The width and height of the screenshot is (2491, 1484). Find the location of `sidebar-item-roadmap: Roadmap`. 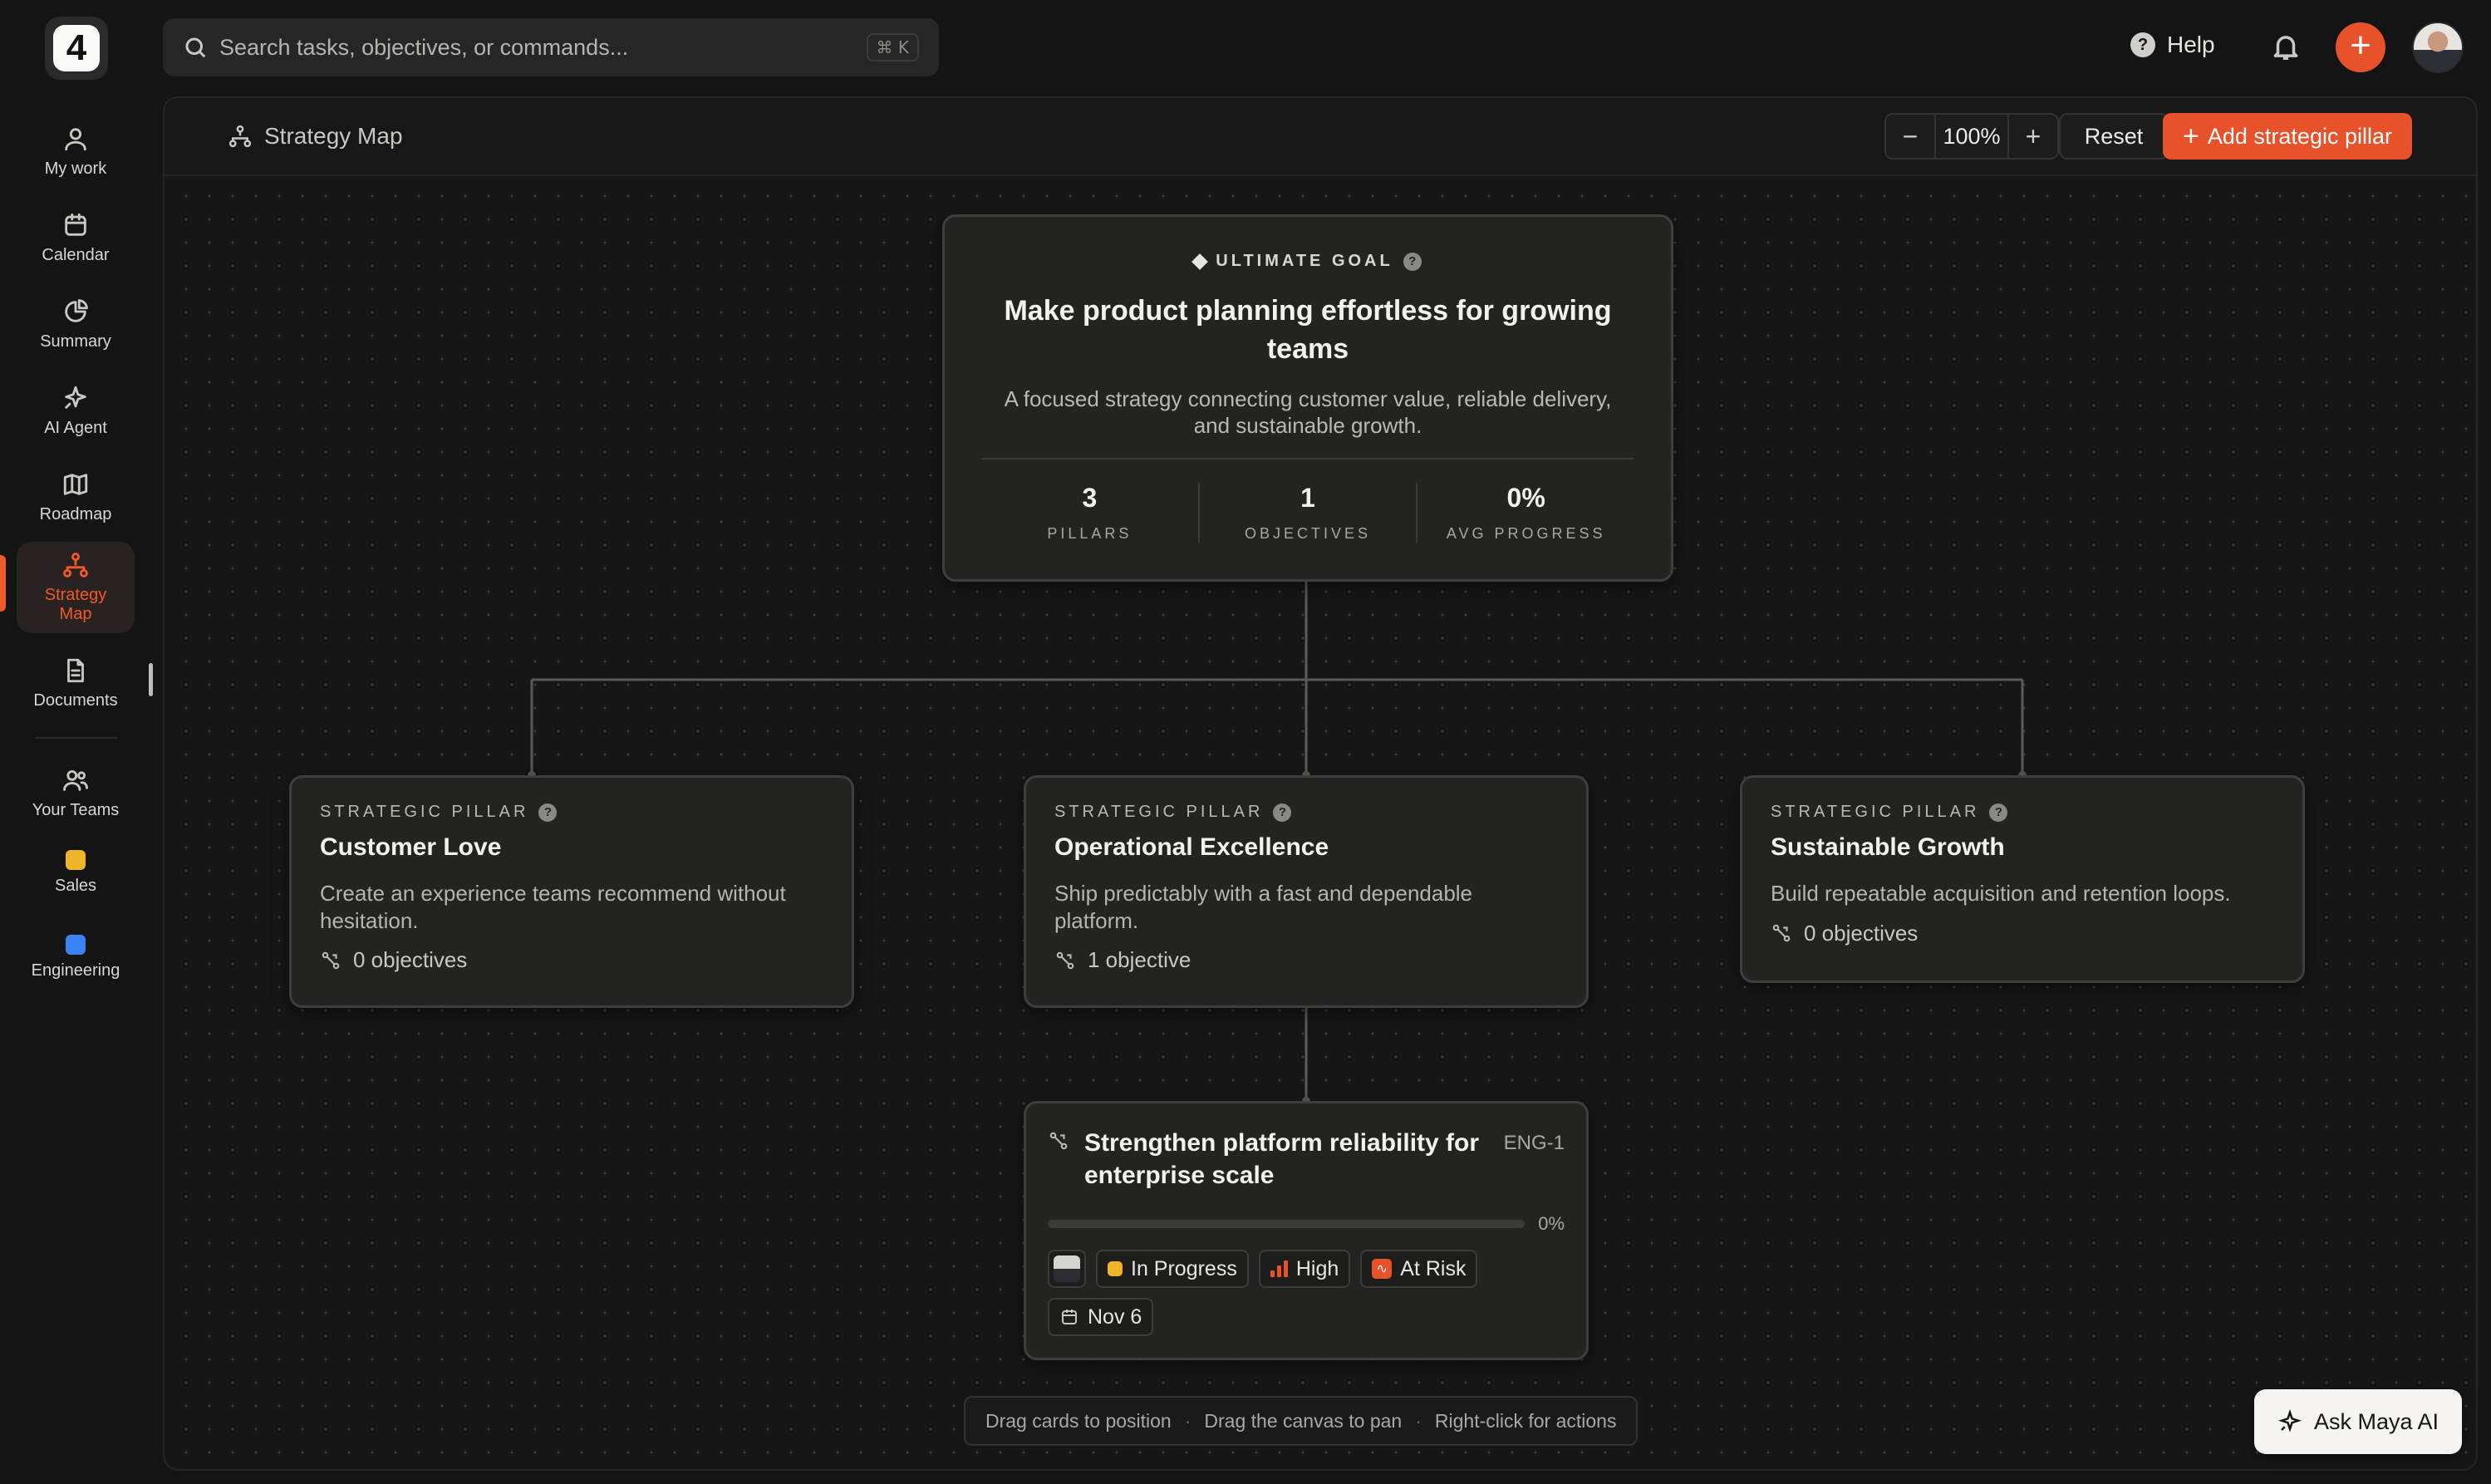

sidebar-item-roadmap: Roadmap is located at coordinates (76, 497).